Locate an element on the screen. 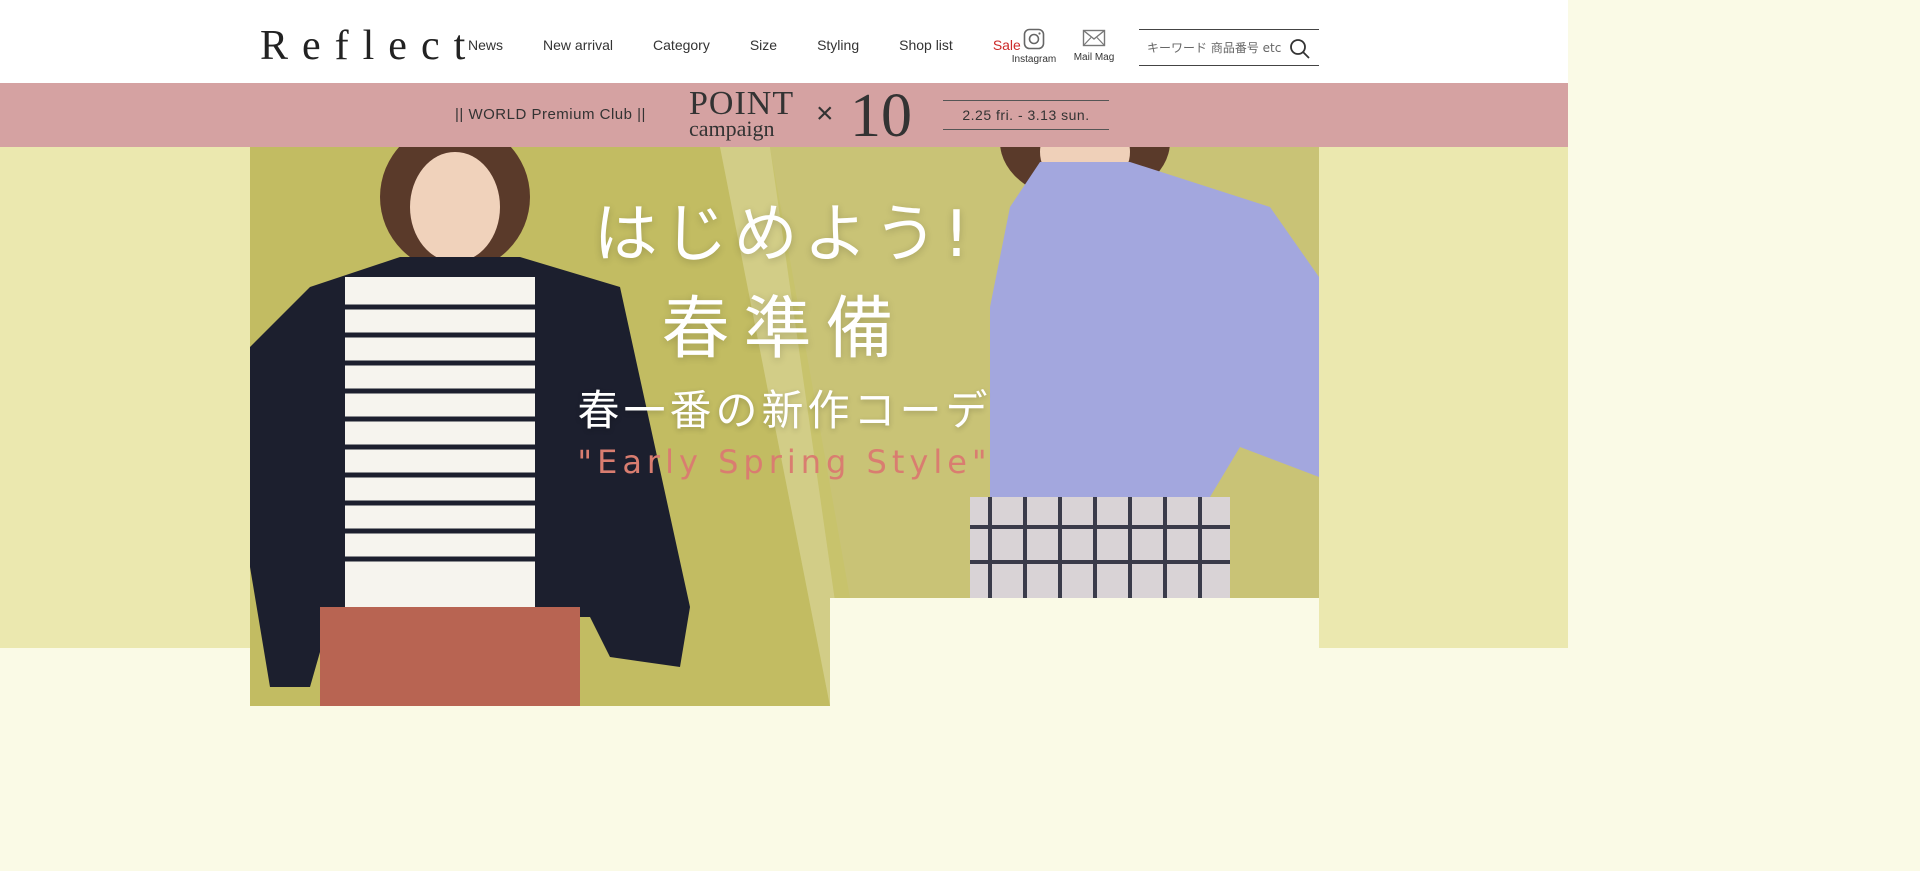 This screenshot has height=871, width=1920. search-button is located at coordinates (1300, 49).